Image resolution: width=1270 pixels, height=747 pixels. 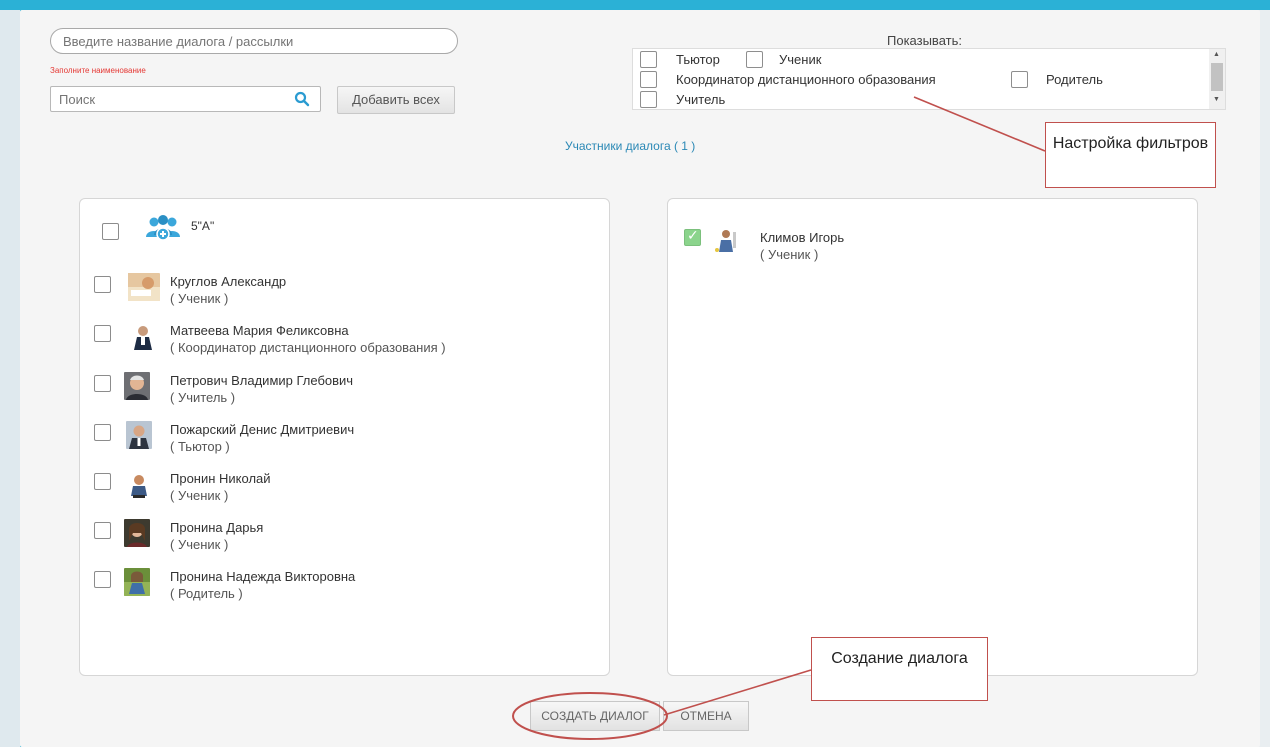 I want to click on filter-checkbox-teacher, so click(x=648, y=99).